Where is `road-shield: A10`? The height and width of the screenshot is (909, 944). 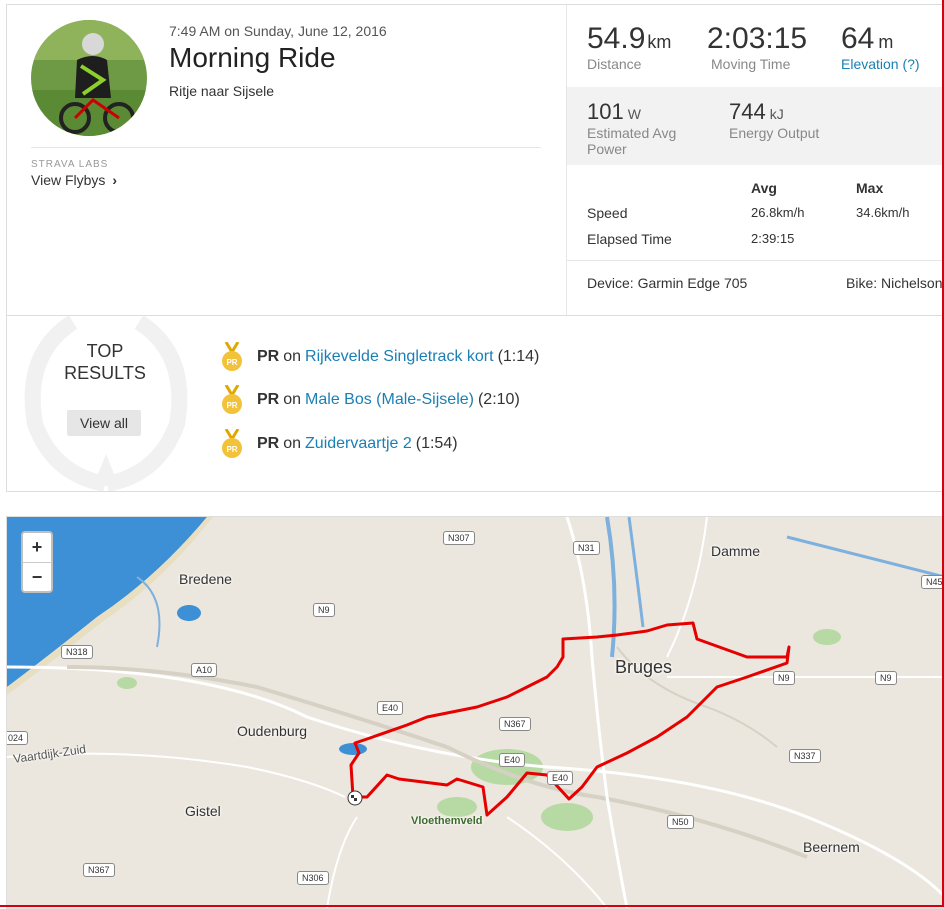 road-shield: A10 is located at coordinates (204, 670).